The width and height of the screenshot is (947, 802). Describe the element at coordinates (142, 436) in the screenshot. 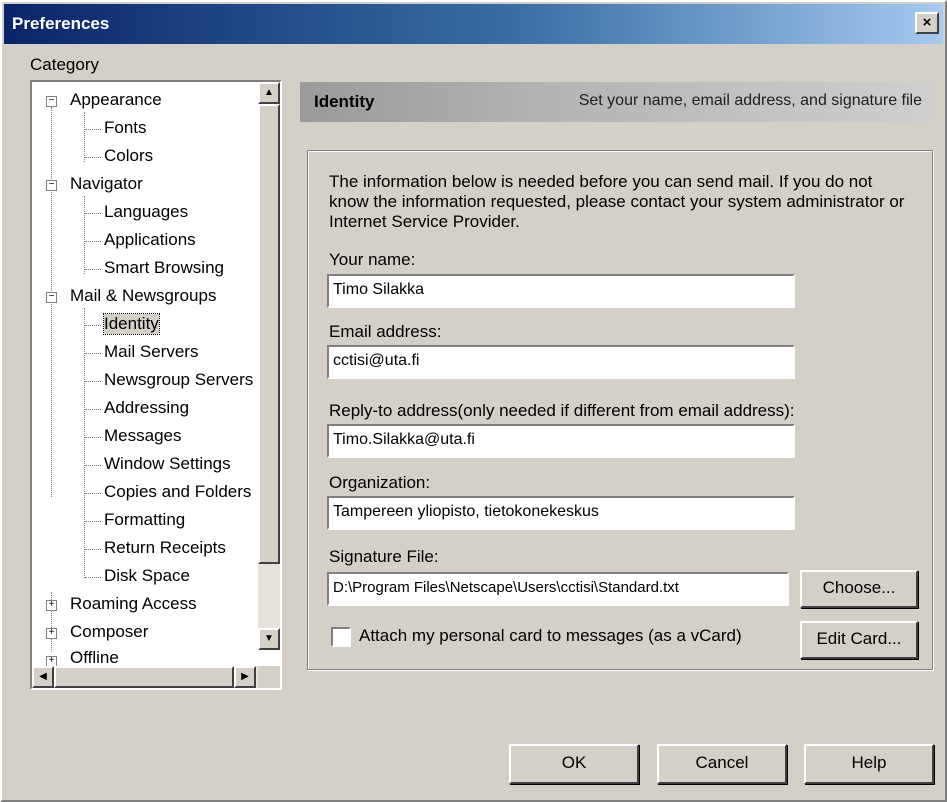

I see `tree-item-messages: Messages` at that location.